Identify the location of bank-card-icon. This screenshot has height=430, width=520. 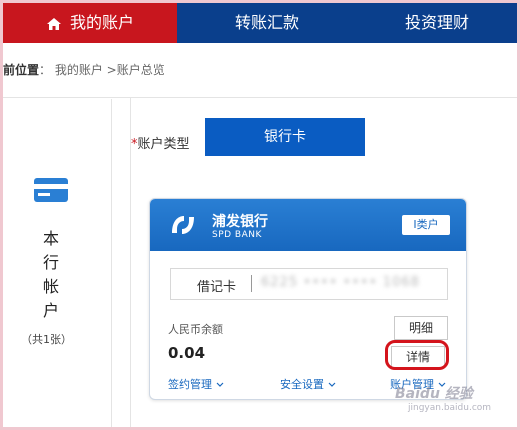
(51, 190).